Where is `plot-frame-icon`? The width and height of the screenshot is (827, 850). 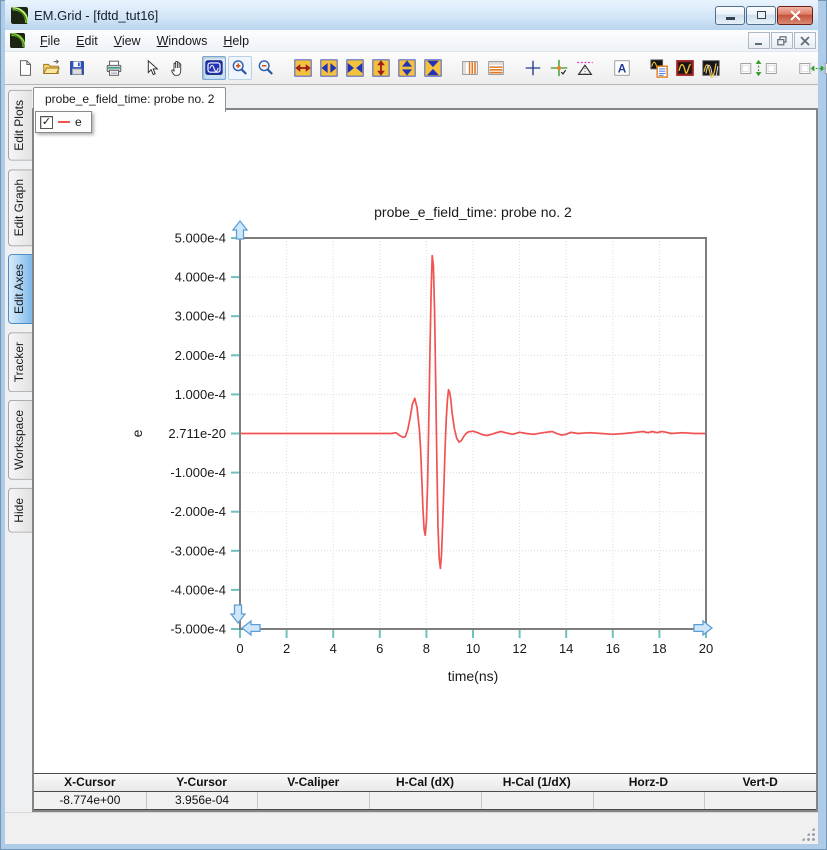 plot-frame-icon is located at coordinates (685, 68).